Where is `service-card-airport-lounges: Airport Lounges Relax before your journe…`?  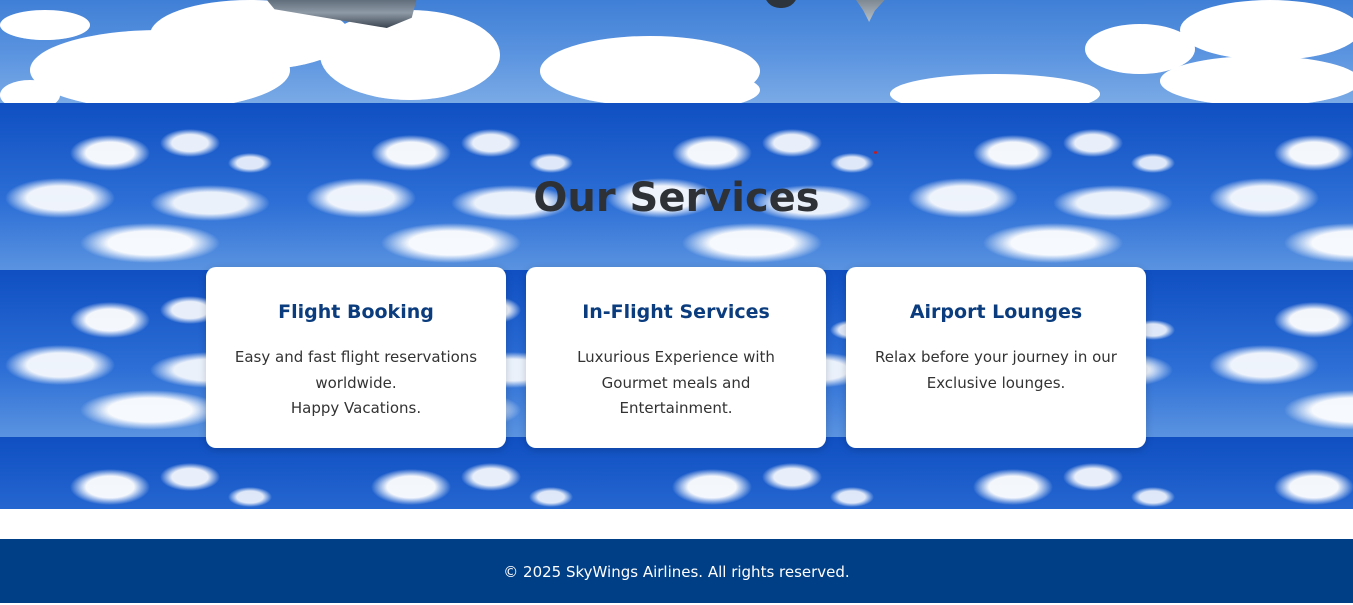
service-card-airport-lounges: Airport Lounges Relax before your journe… is located at coordinates (996, 357).